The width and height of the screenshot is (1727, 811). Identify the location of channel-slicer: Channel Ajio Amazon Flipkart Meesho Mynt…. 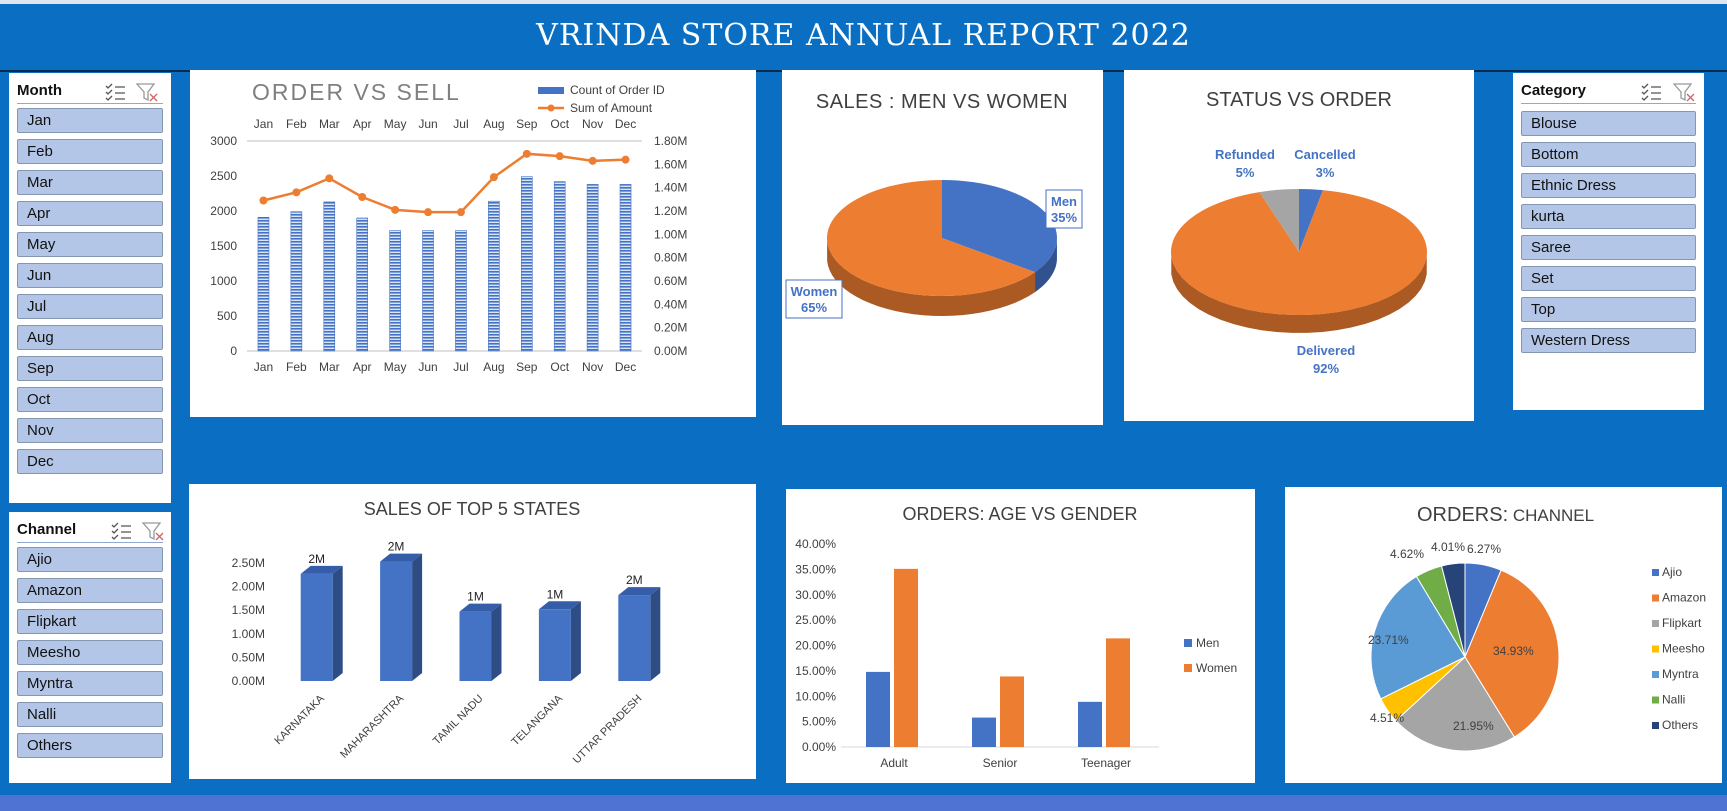
(90, 647).